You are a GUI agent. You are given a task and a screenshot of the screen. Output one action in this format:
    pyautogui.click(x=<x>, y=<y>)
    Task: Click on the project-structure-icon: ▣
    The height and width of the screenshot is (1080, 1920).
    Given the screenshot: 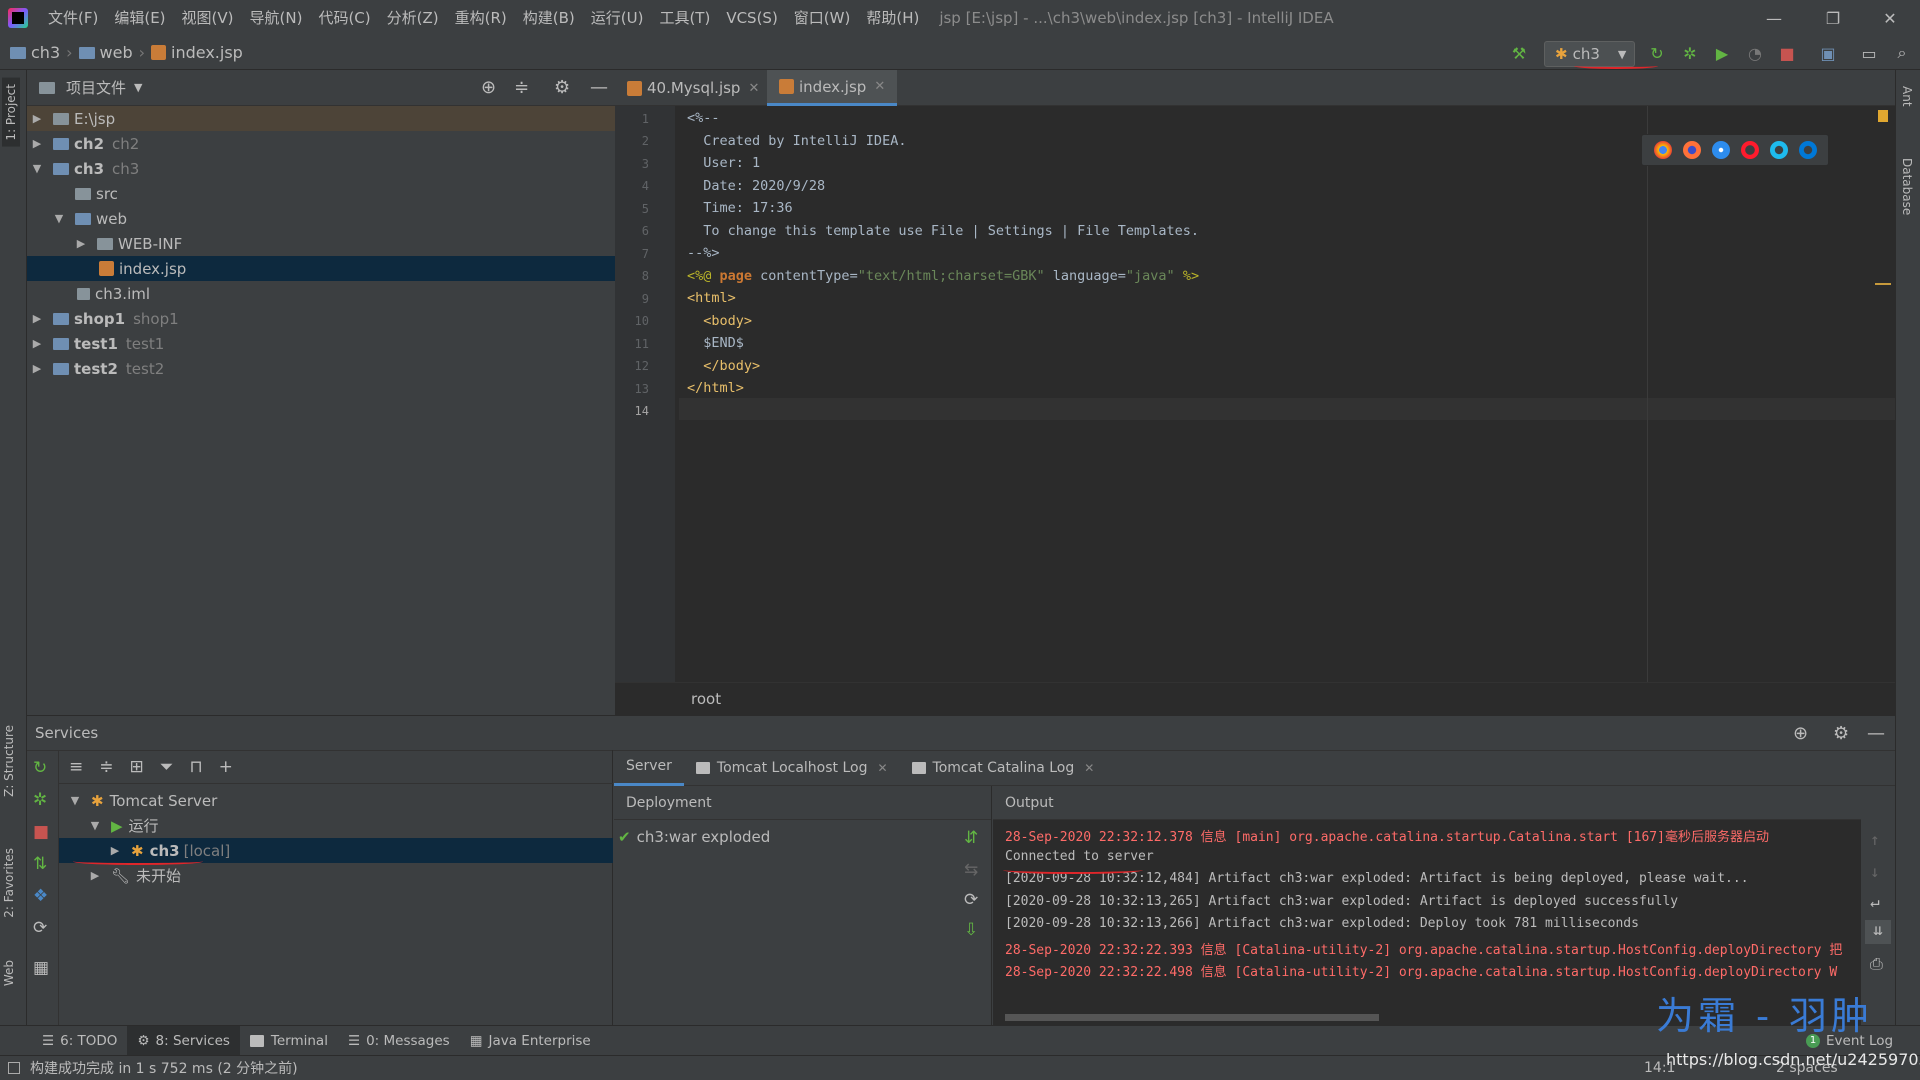 What is the action you would take?
    pyautogui.click(x=1828, y=53)
    